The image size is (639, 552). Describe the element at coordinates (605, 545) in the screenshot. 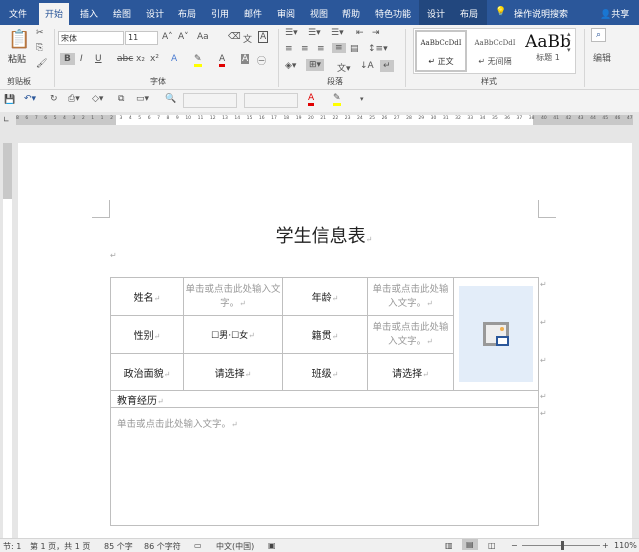

I see `zoom-in-button: +` at that location.